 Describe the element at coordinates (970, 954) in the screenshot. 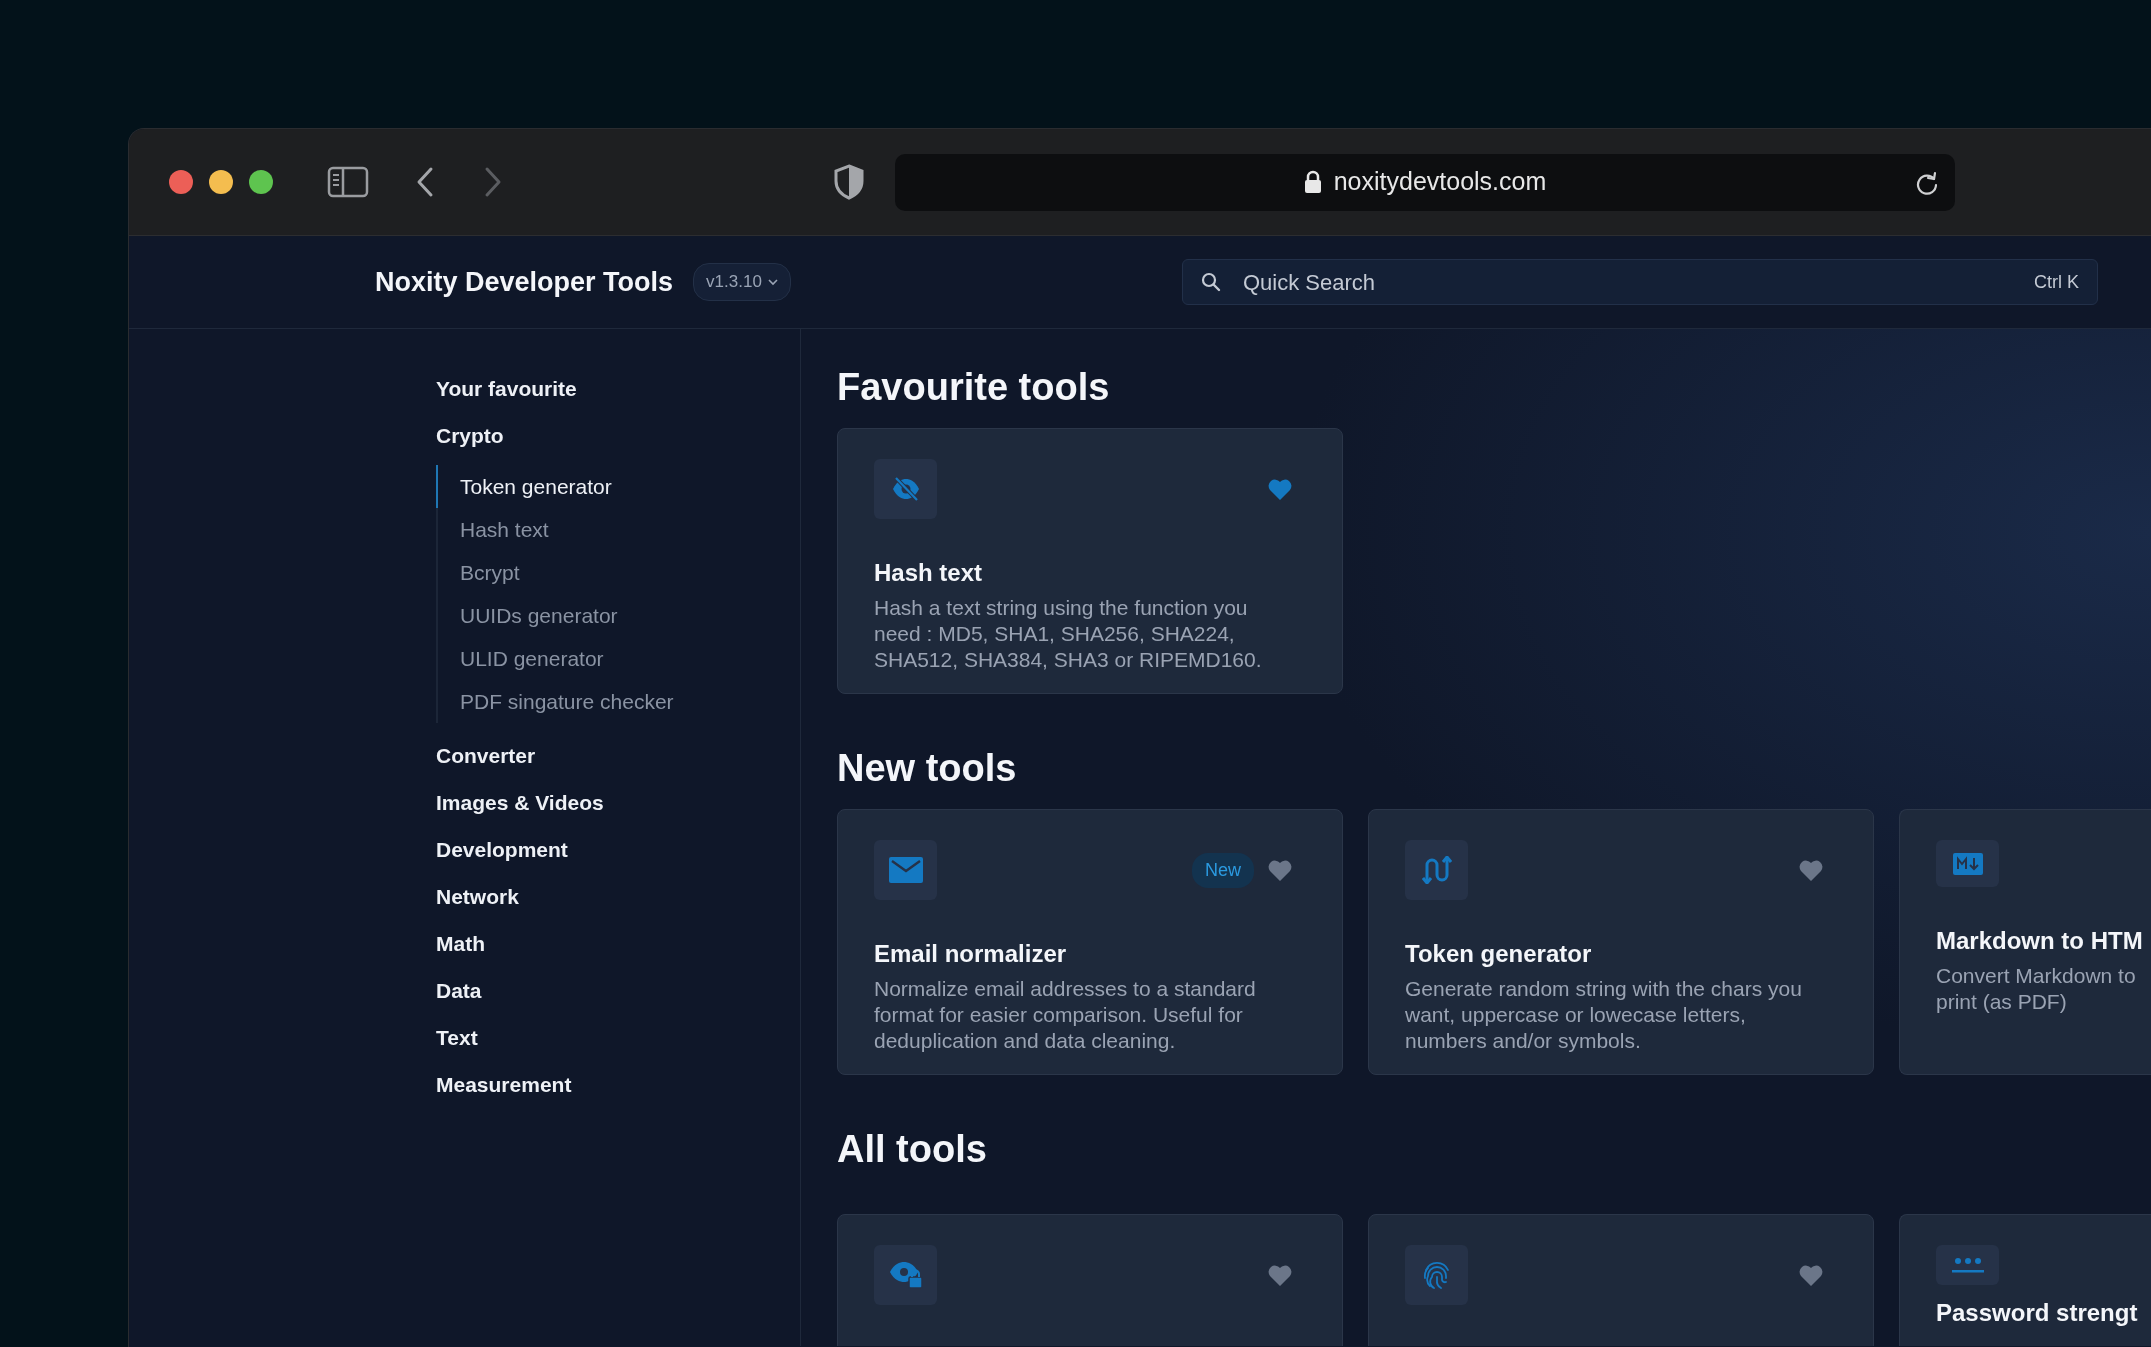

I see `card-title: Email normalizer` at that location.